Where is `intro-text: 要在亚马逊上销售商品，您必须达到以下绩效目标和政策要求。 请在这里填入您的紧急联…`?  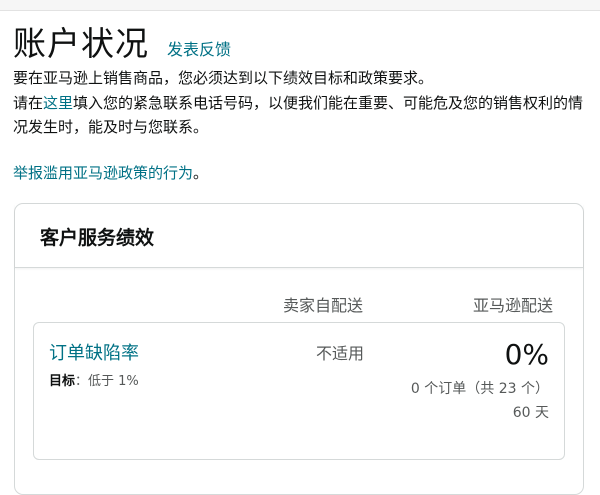 intro-text: 要在亚马逊上销售商品，您必须达到以下绩效目标和政策要求。 请在这里填入您的紧急联… is located at coordinates (300, 103).